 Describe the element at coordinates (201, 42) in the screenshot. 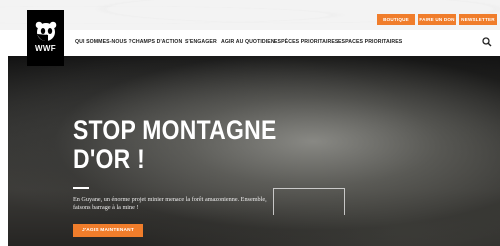

I see `nav-item-sengager: S'ENGAGER` at that location.